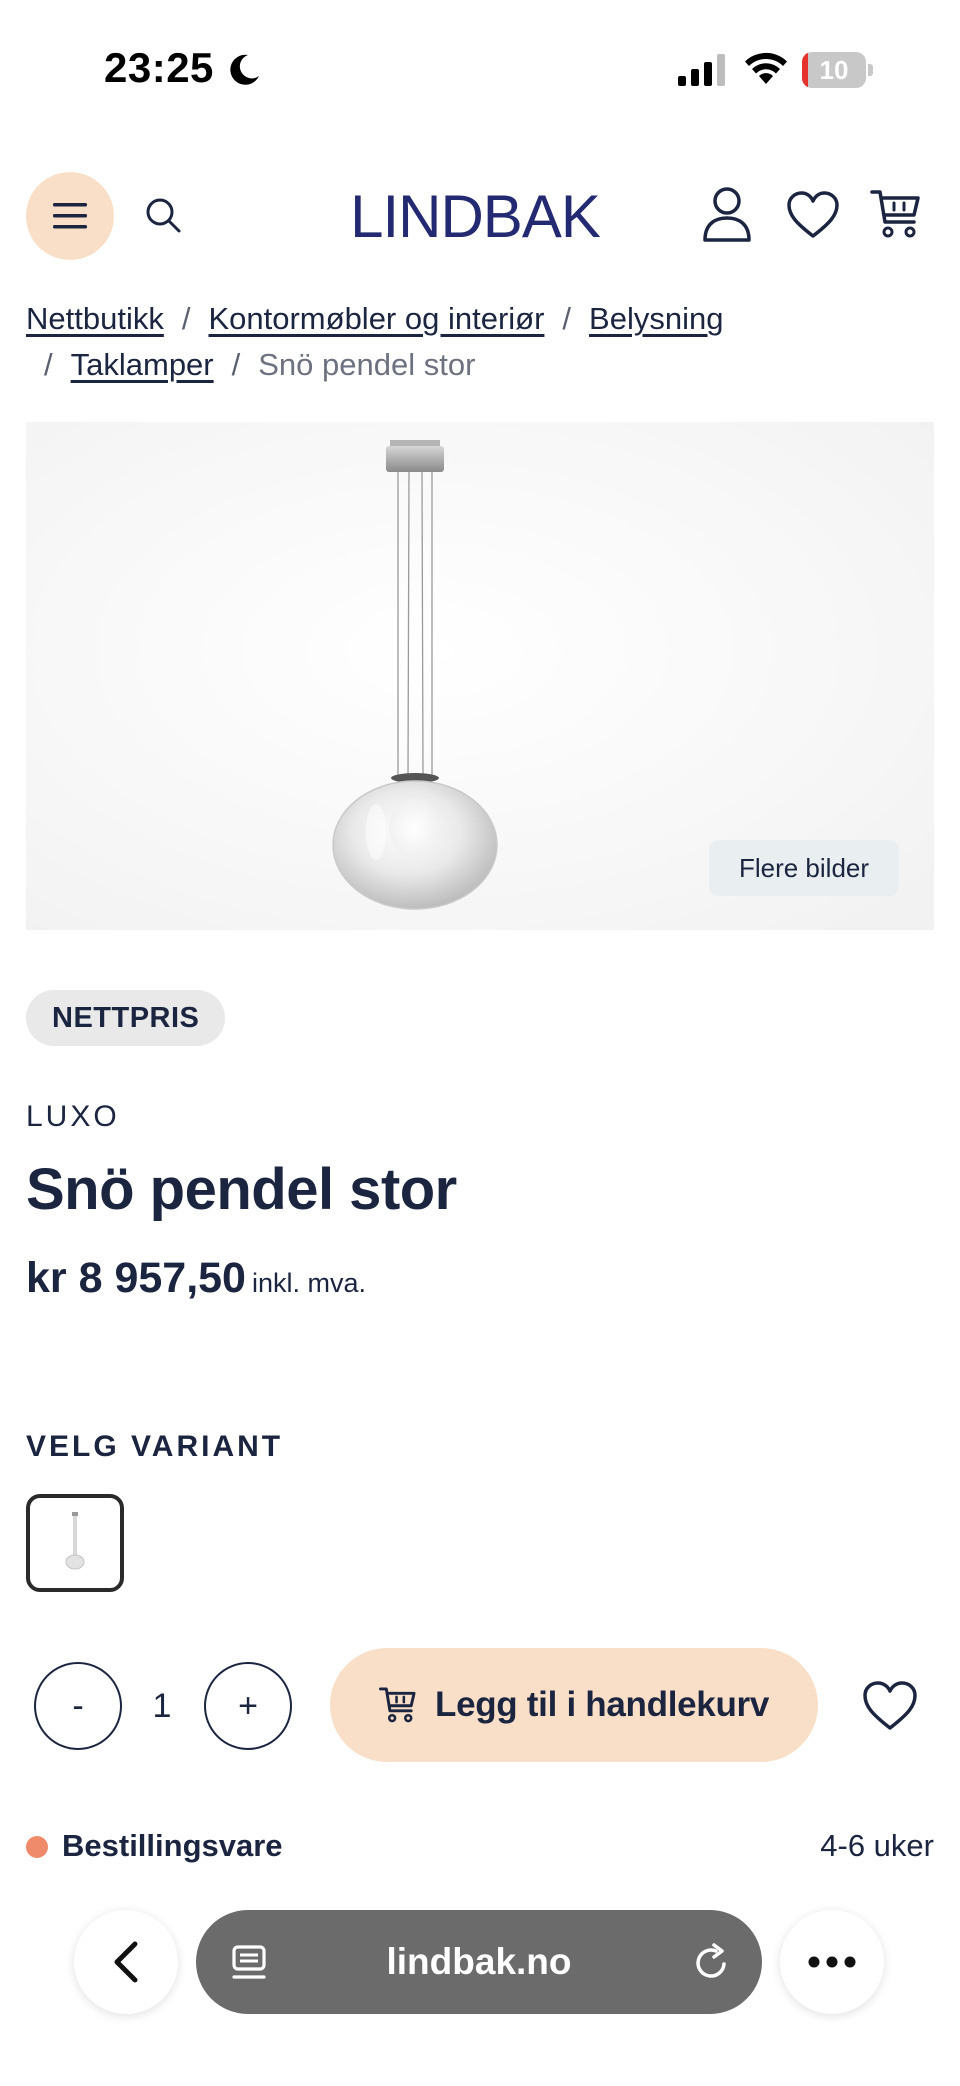  I want to click on add-to-cart-button: Legg til i handlekurv, so click(574, 1705).